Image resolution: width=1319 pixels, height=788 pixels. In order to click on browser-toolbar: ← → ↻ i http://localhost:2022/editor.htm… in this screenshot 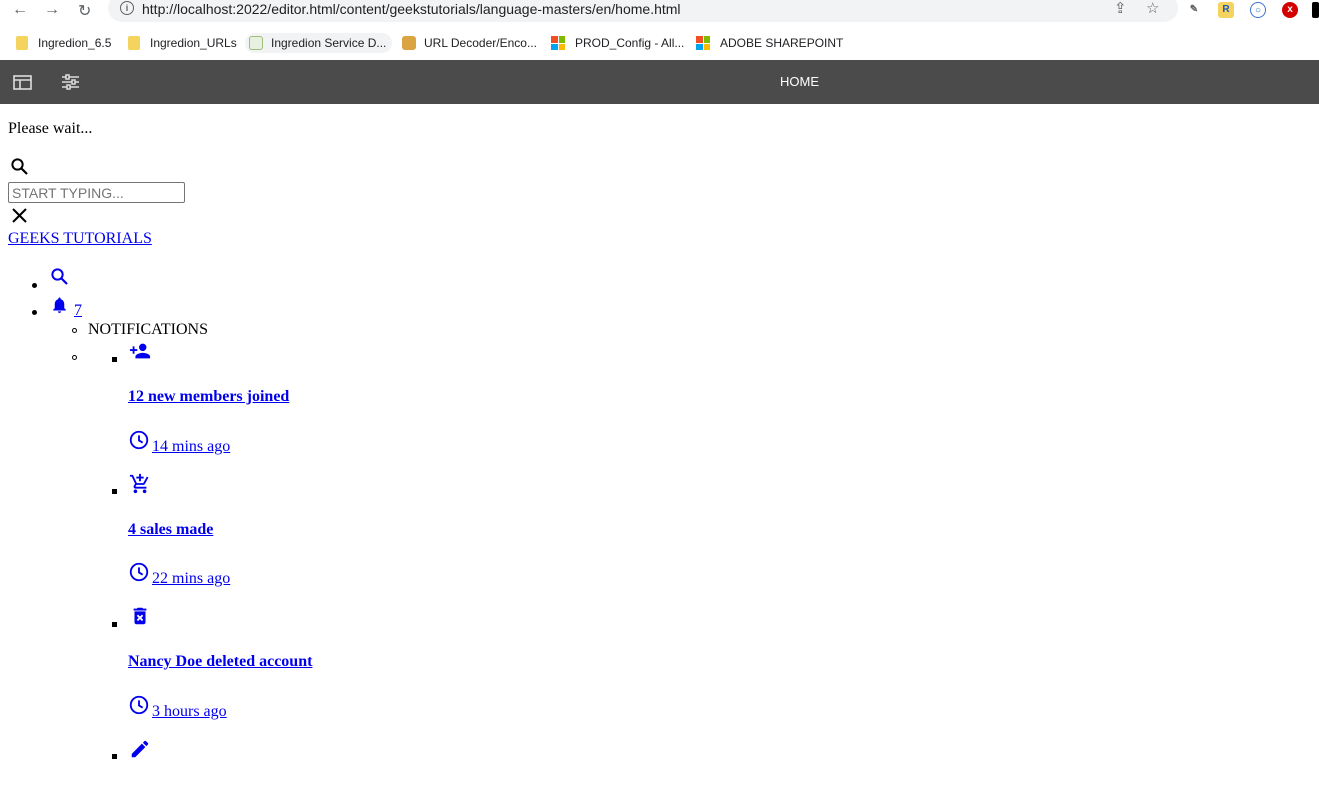, I will do `click(659, 14)`.